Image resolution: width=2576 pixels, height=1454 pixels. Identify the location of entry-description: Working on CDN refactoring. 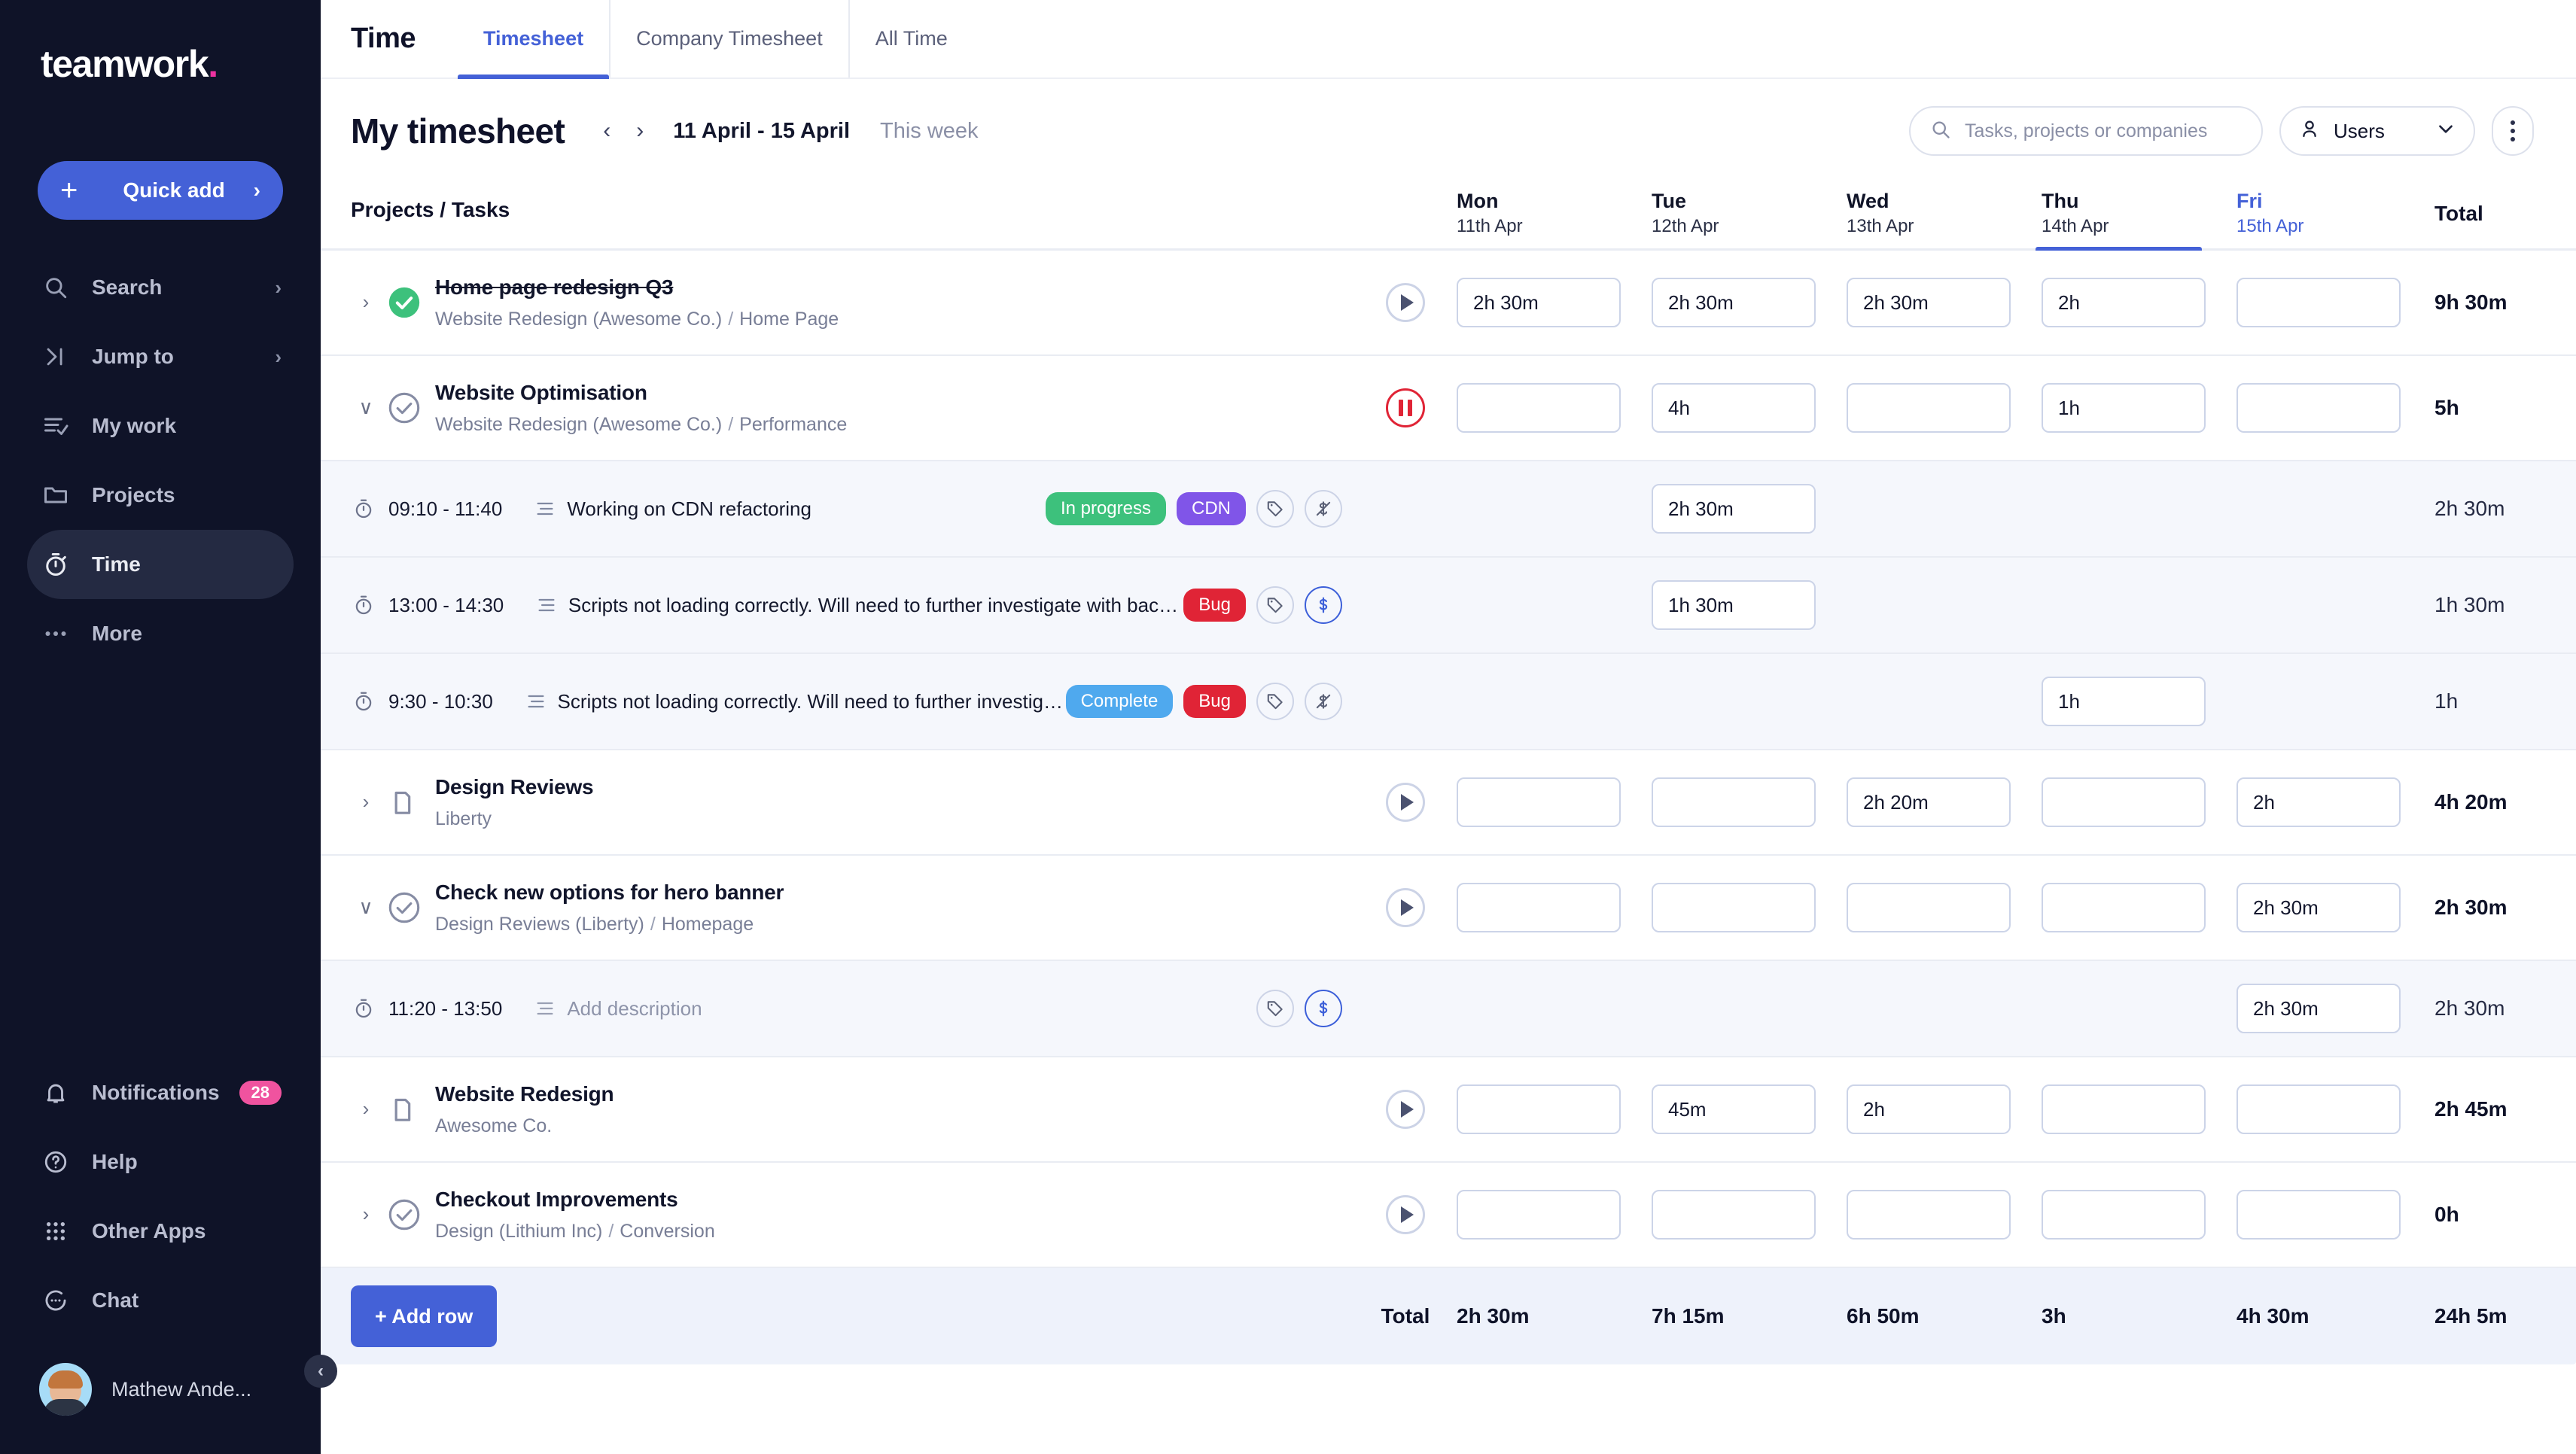
(689, 509).